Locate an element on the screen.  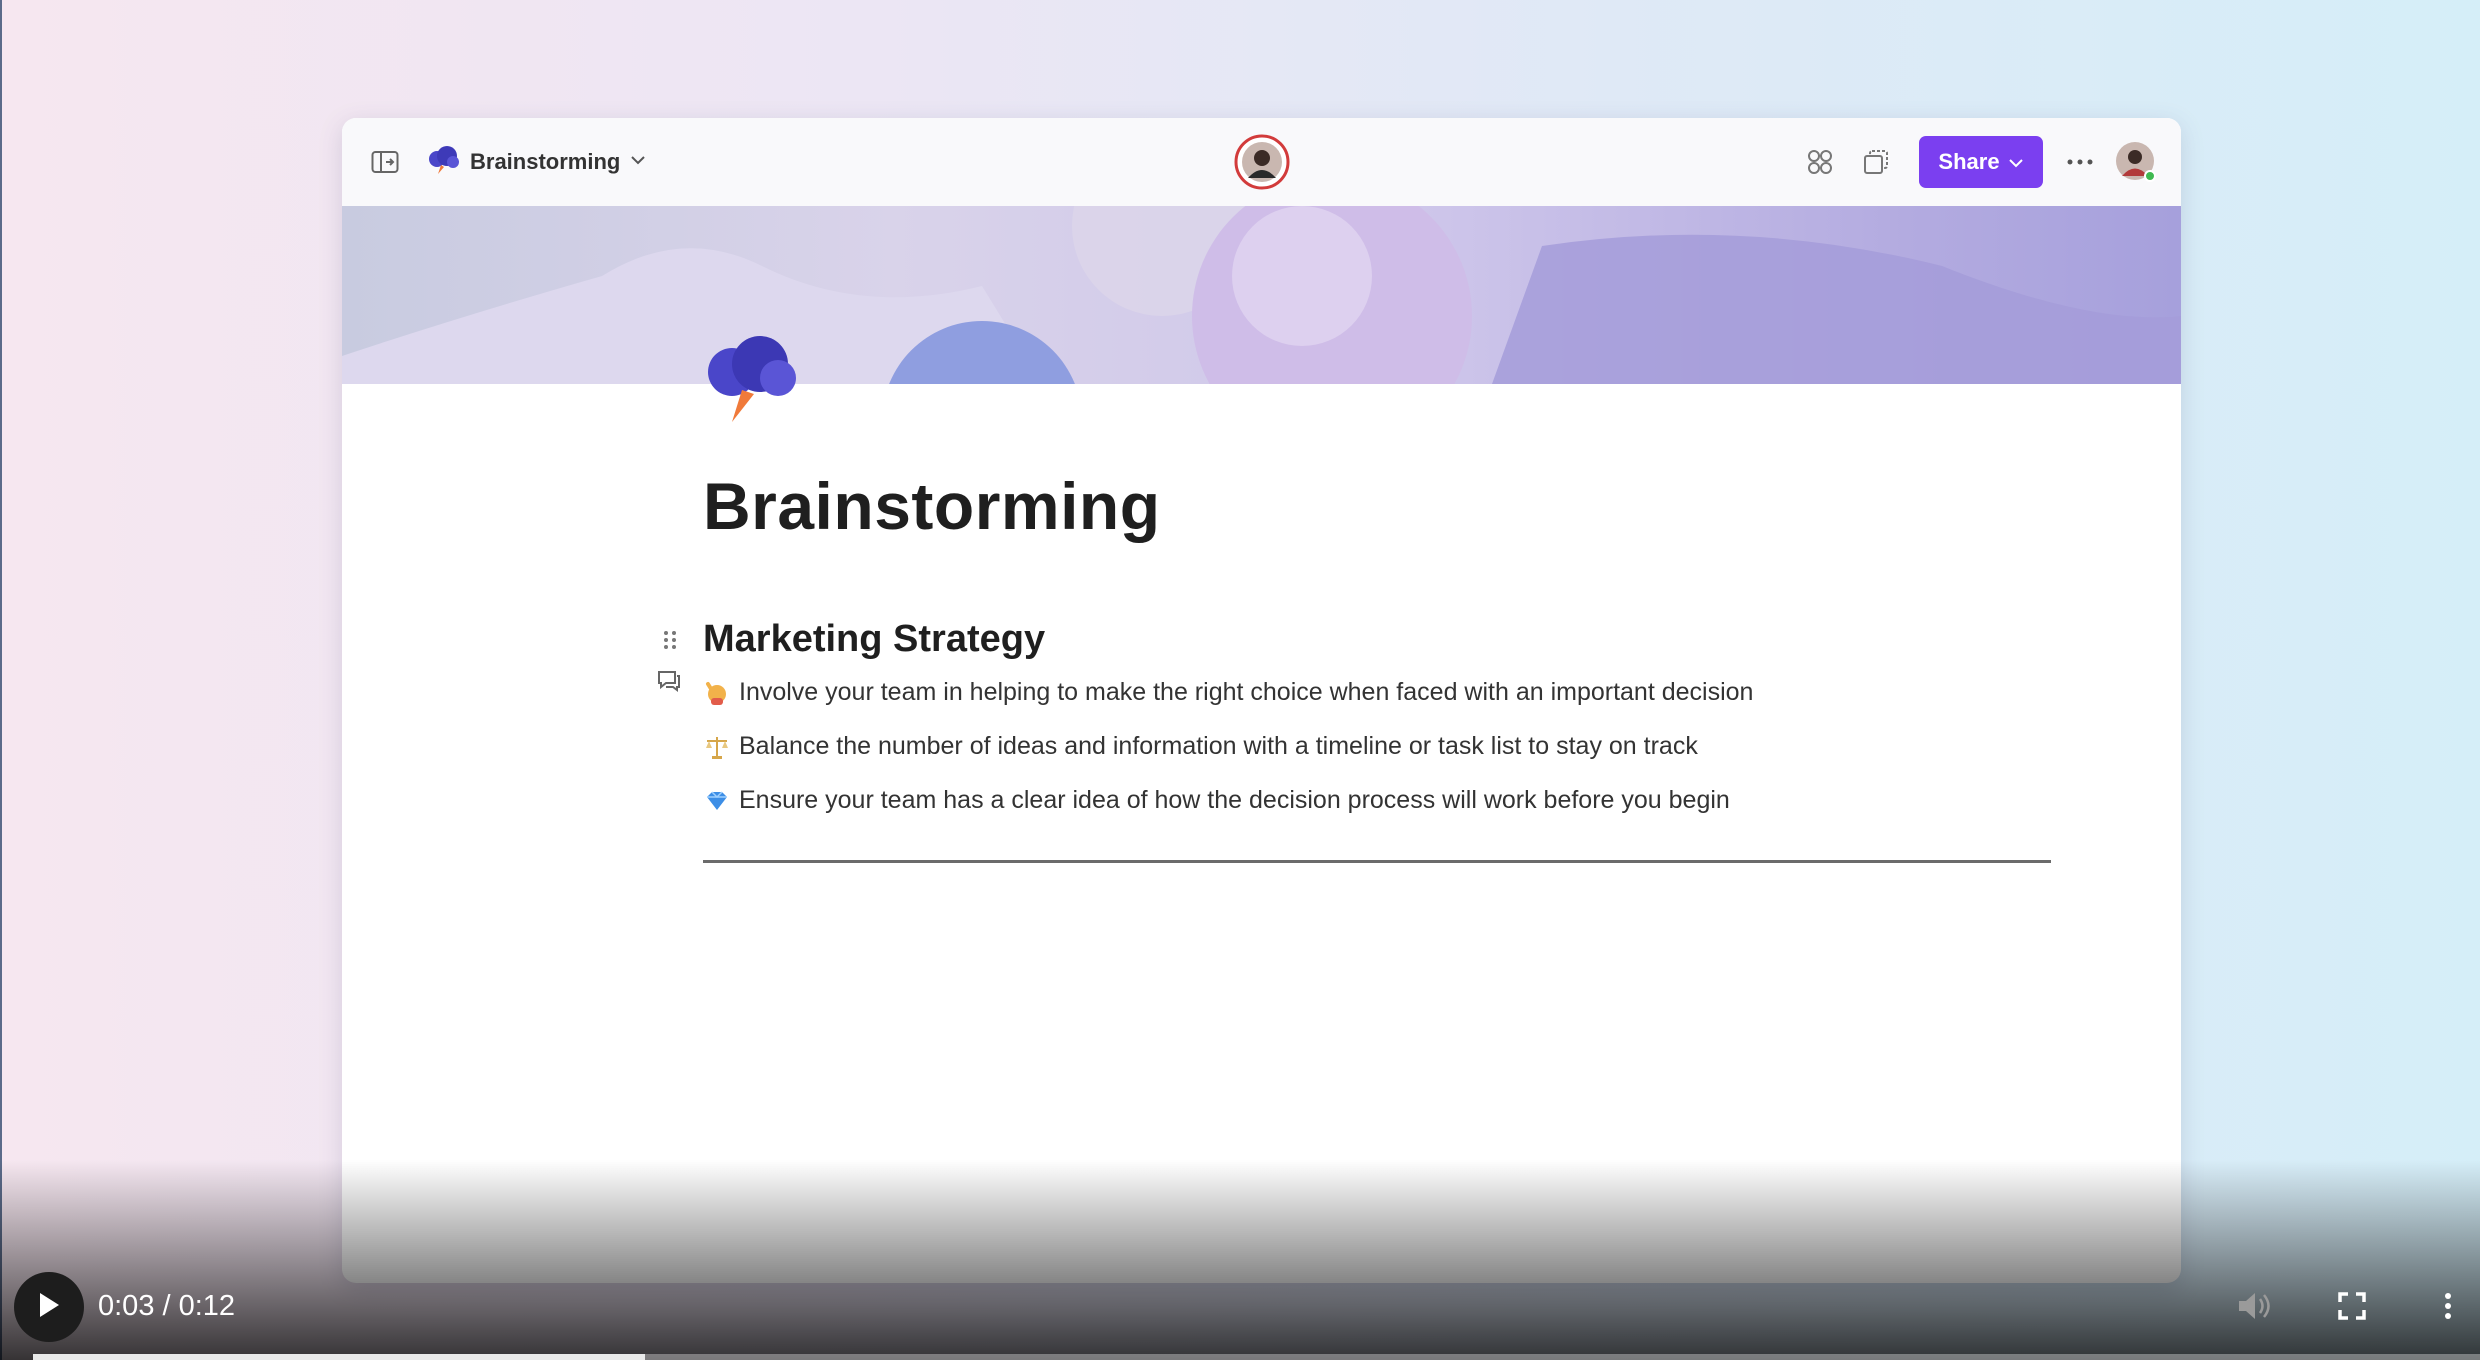
divider is located at coordinates (1377, 861).